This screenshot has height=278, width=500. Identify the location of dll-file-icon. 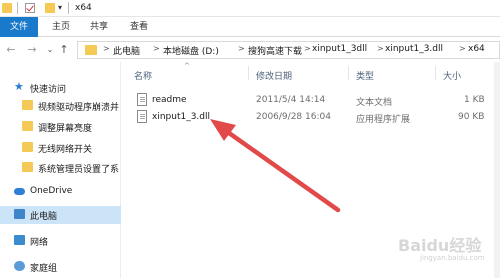
(142, 116).